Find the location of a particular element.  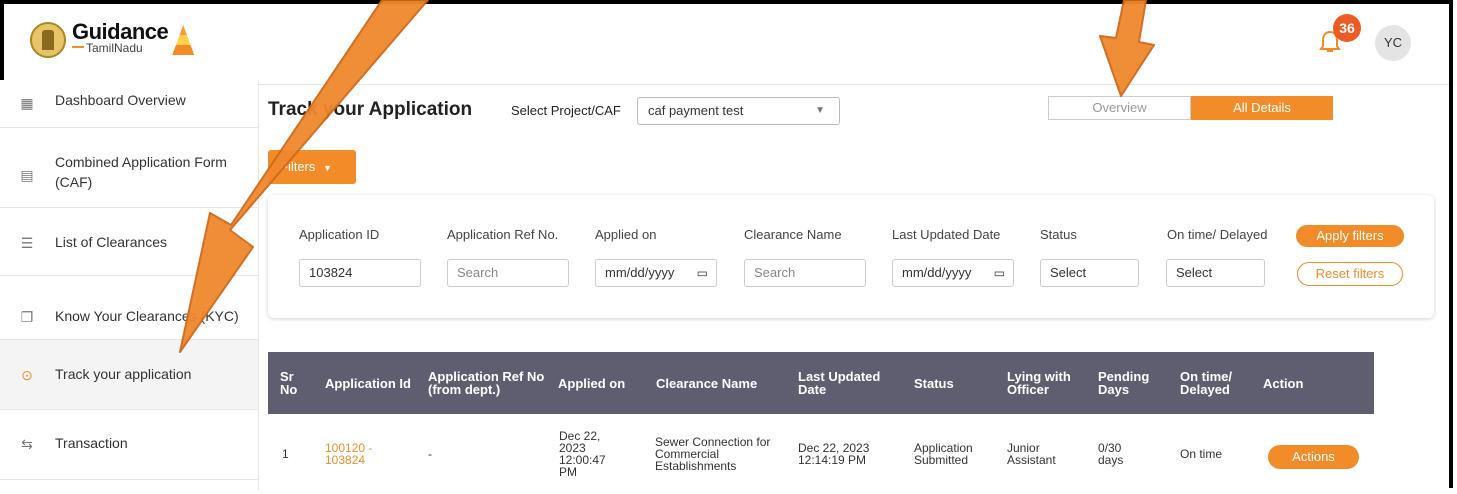

reset-filters-button: Reset filters is located at coordinates (1350, 274).